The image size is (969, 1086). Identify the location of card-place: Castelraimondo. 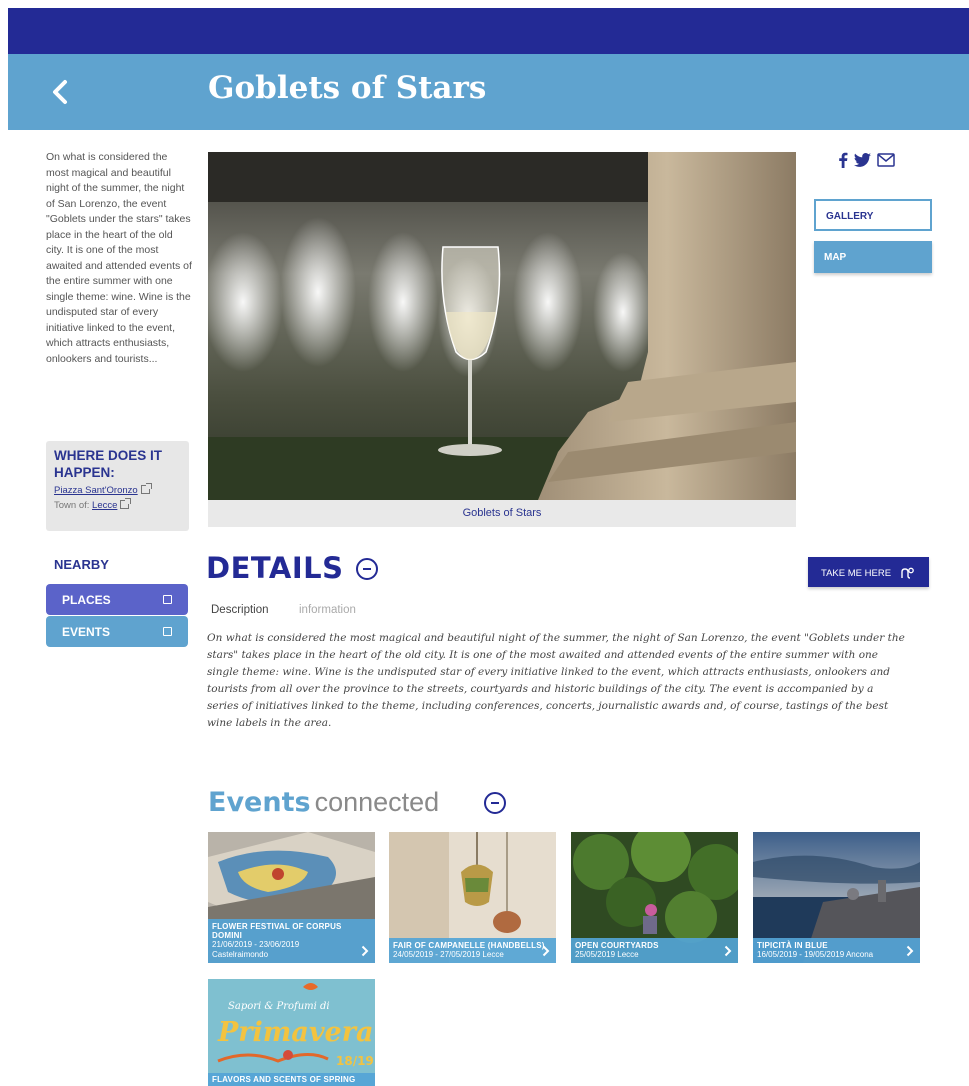
(240, 954).